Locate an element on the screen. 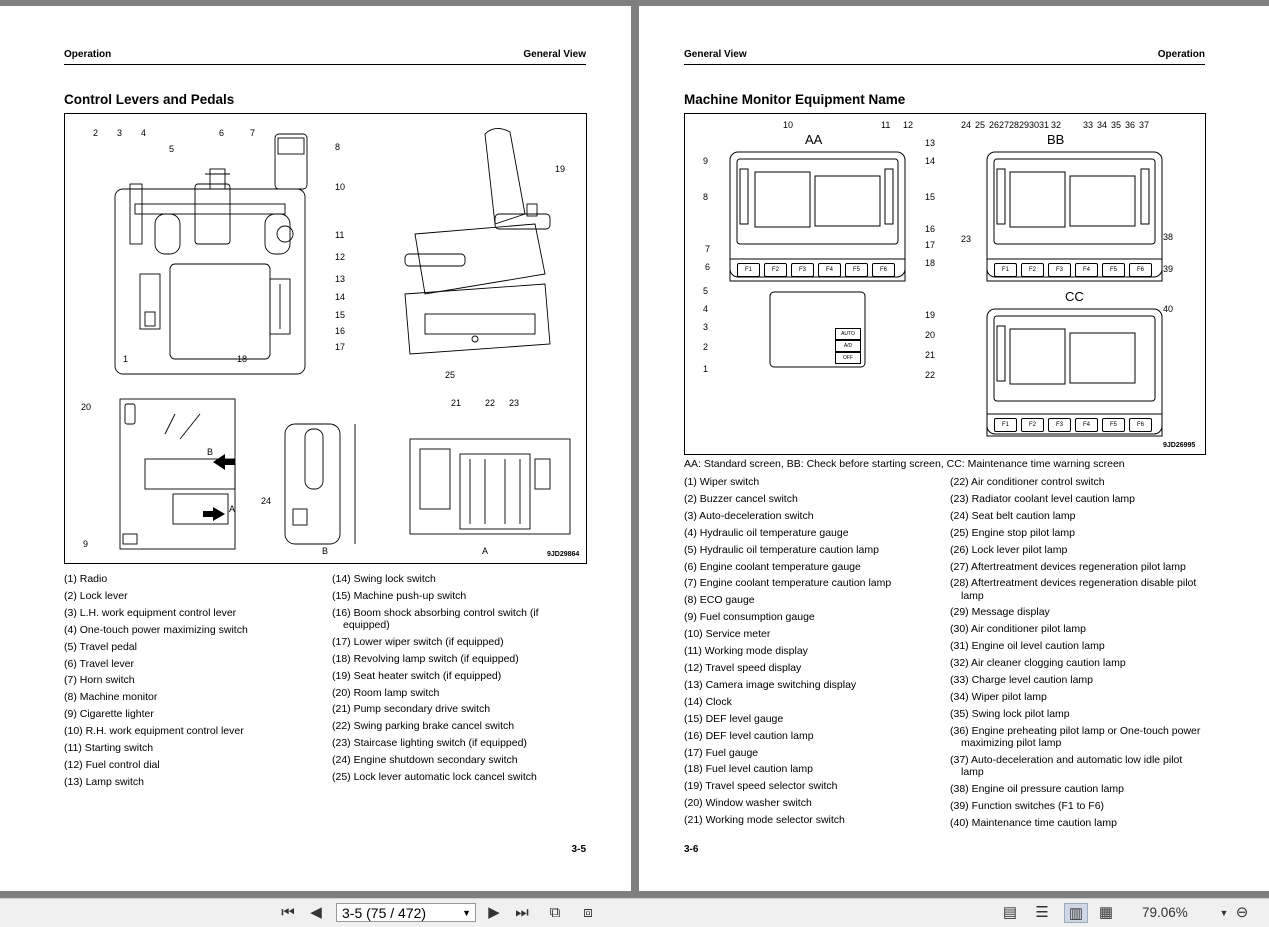  list-item: (16) DEF level caution lamp is located at coordinates (749, 735).